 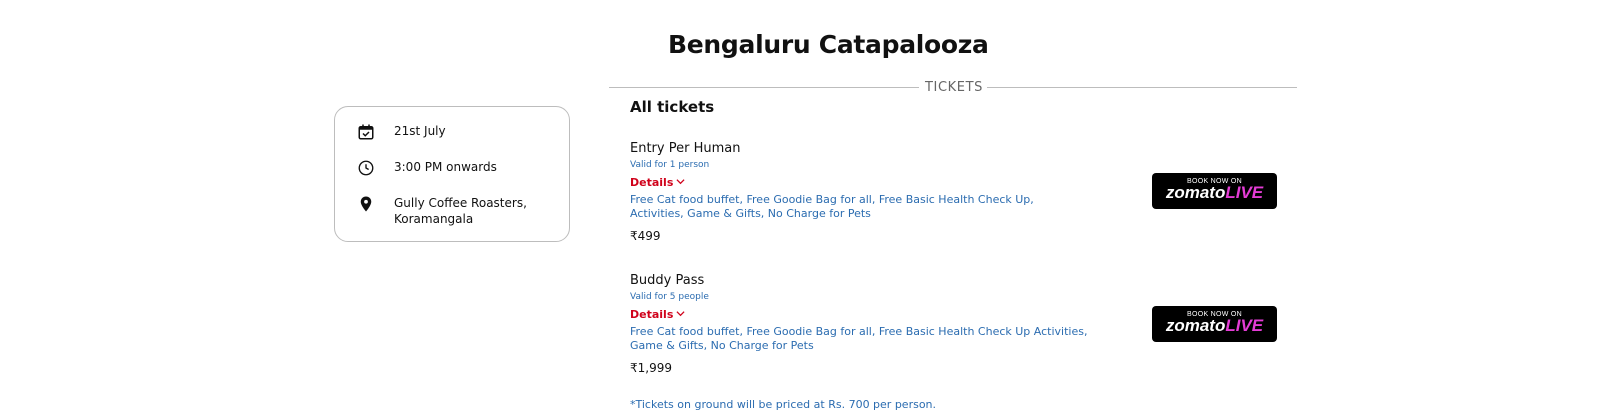 I want to click on ticket-price: ₹1,999, so click(x=651, y=368).